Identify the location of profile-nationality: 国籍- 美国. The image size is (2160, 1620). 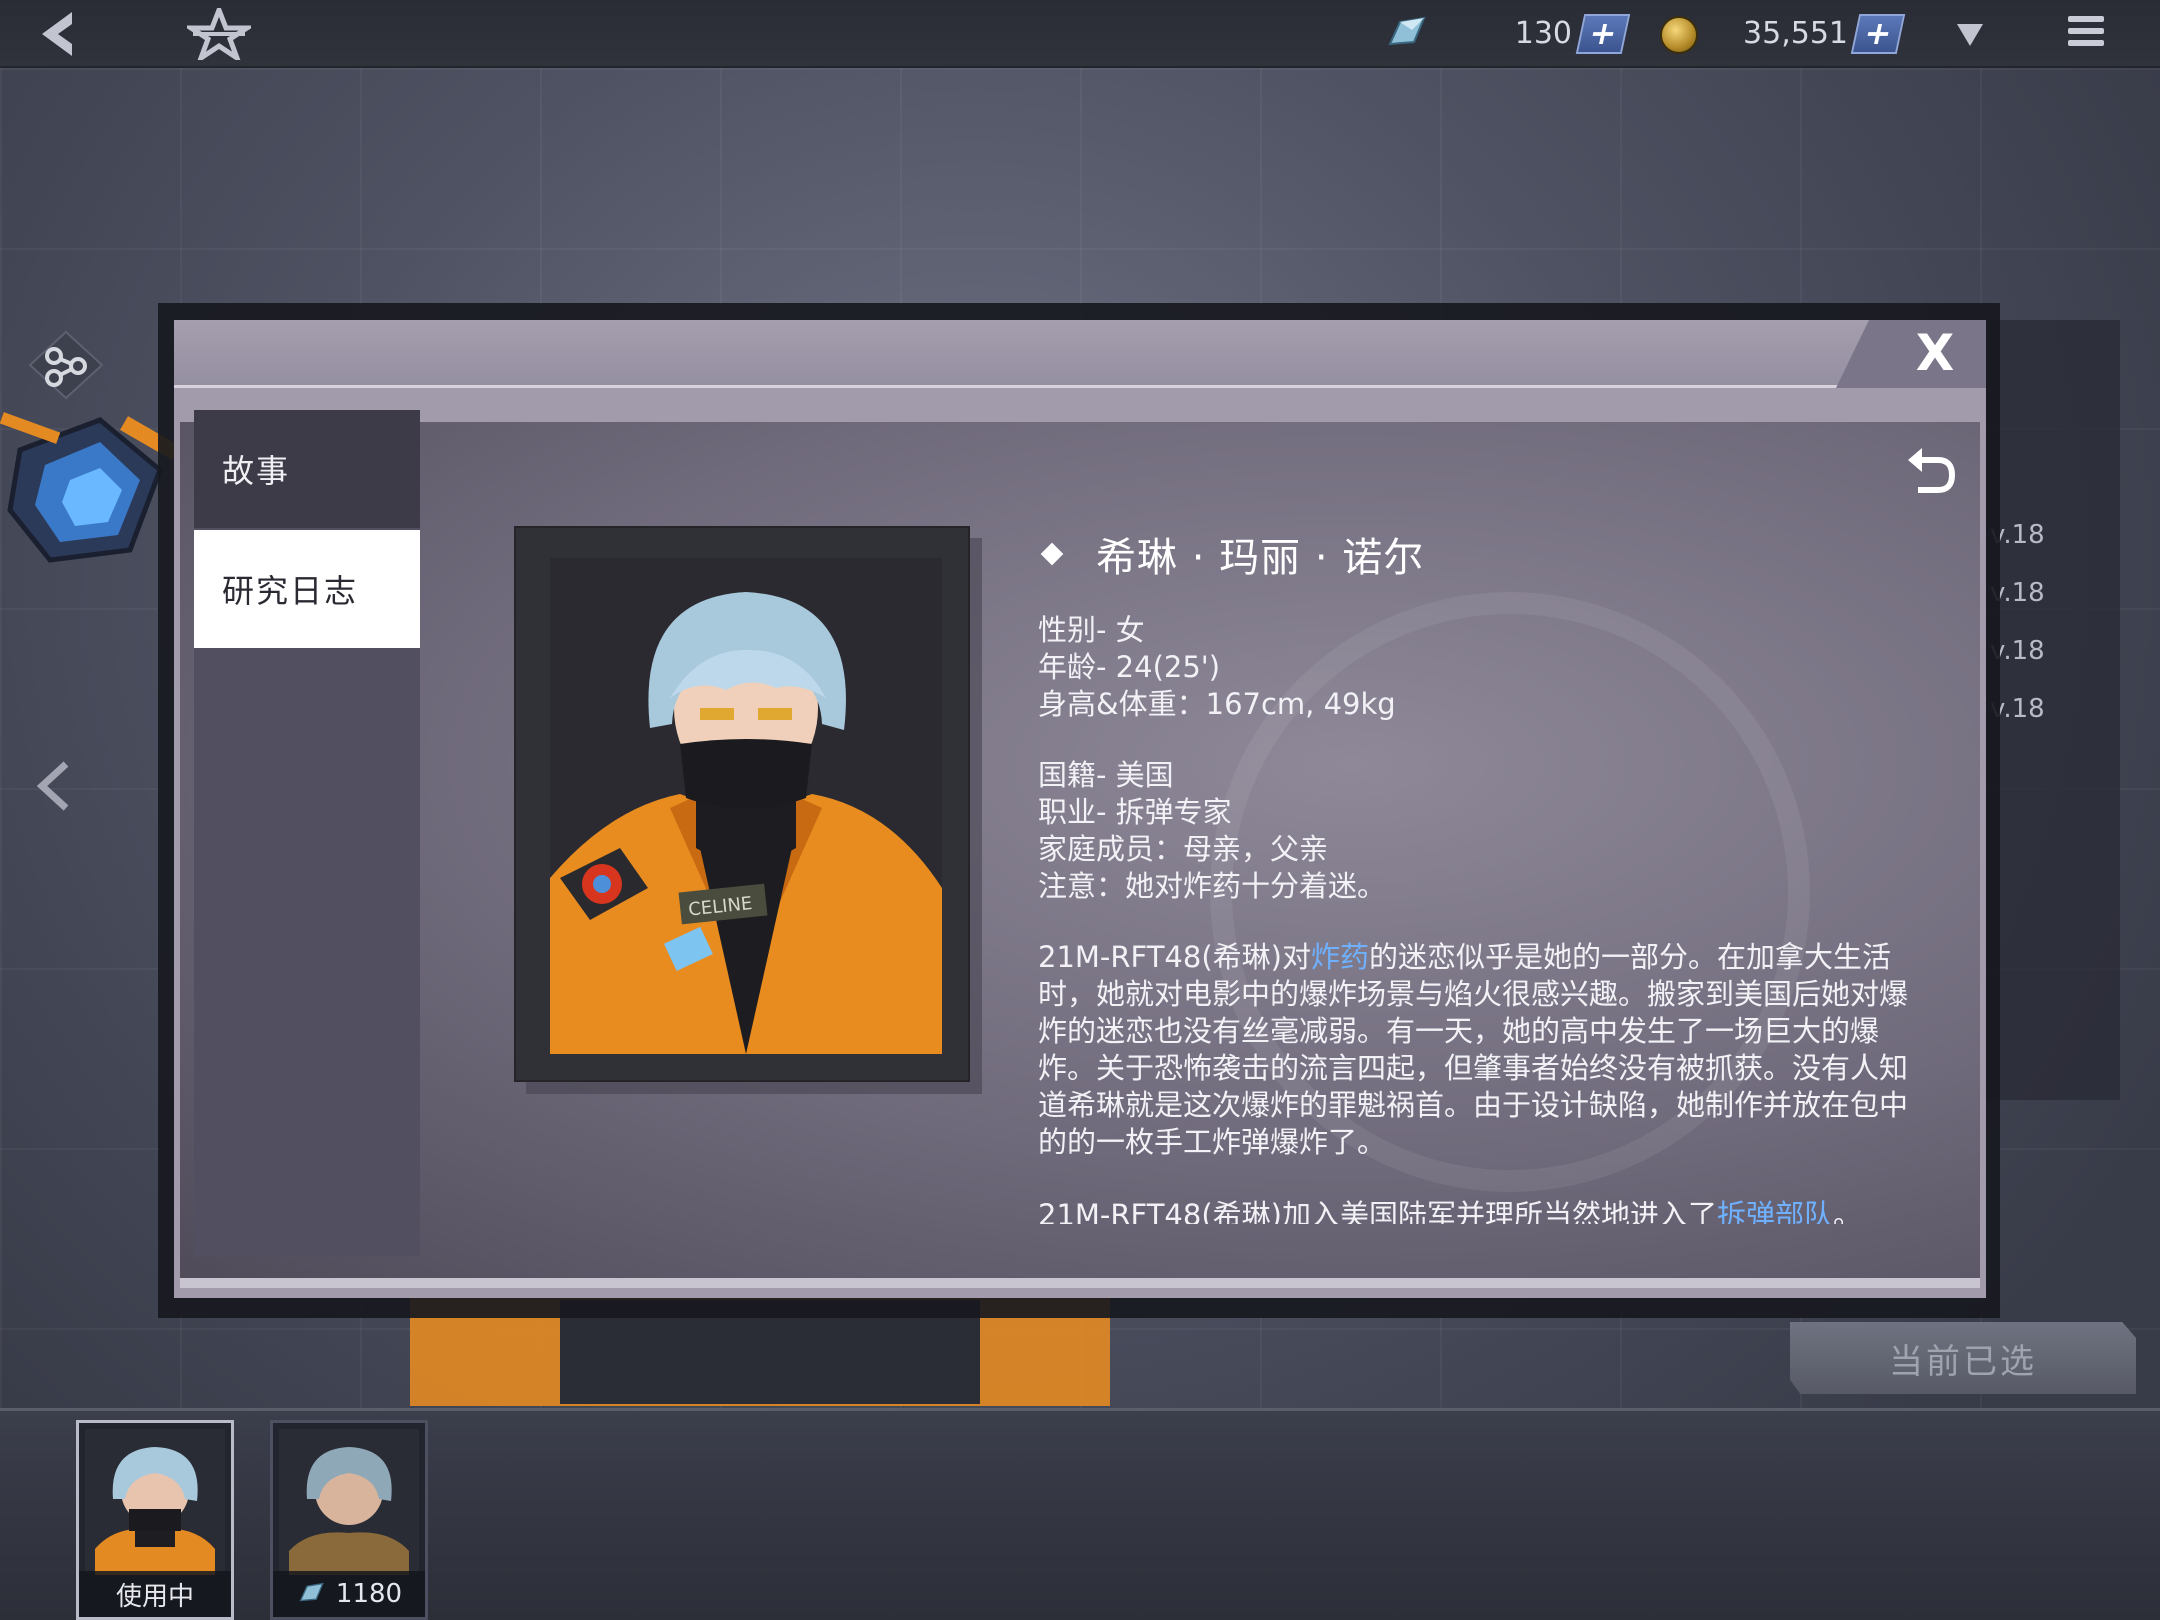
(1106, 775).